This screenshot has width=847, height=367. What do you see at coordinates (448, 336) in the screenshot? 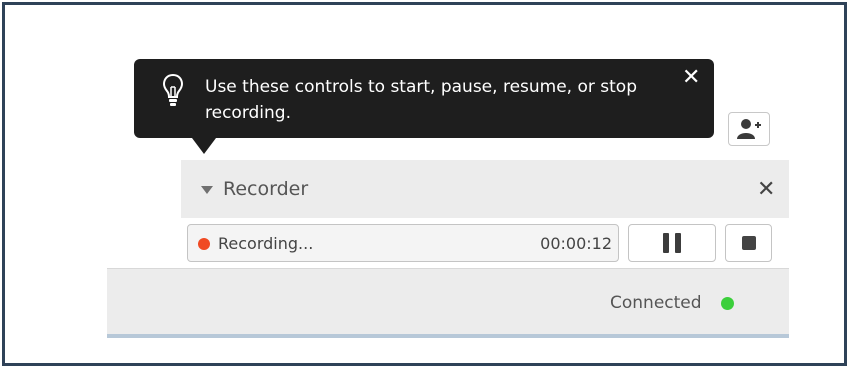
I see `panel-bottom-border` at bounding box center [448, 336].